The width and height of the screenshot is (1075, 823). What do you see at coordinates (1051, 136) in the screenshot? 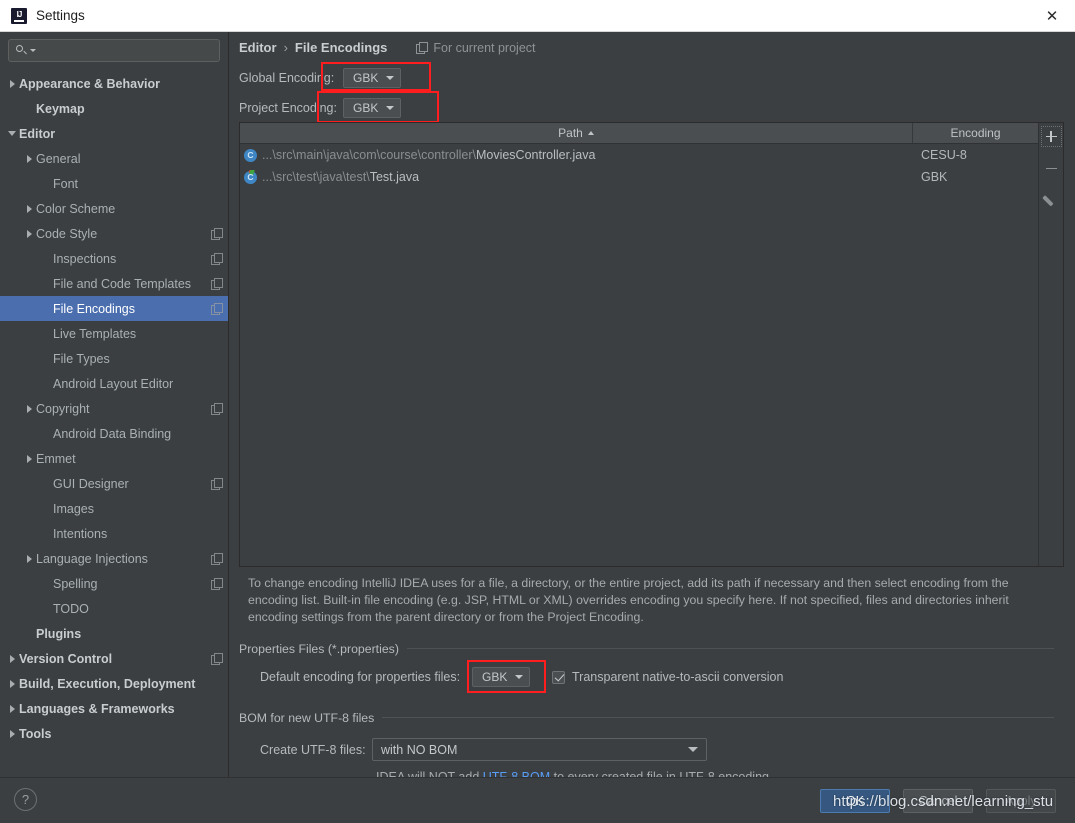
I see `add-icon` at bounding box center [1051, 136].